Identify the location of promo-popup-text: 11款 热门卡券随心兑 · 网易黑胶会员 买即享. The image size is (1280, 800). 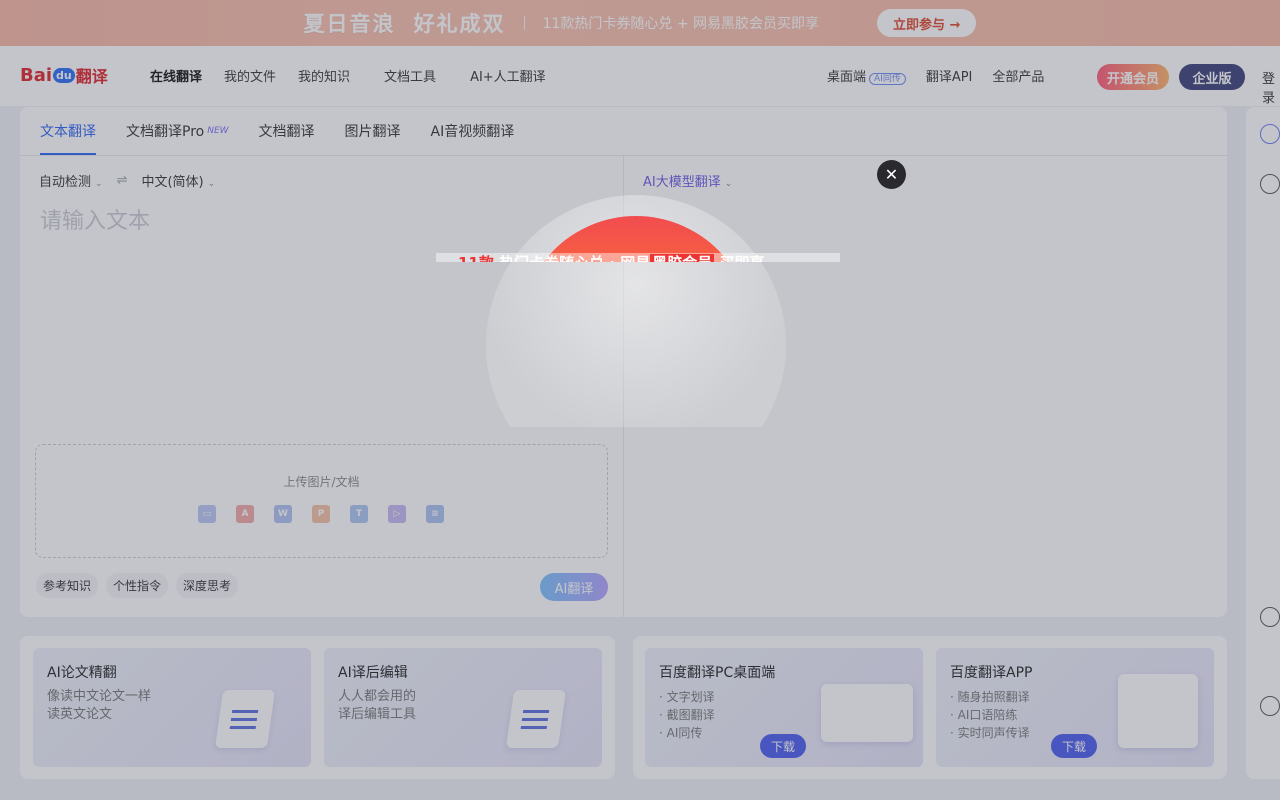
(648, 254).